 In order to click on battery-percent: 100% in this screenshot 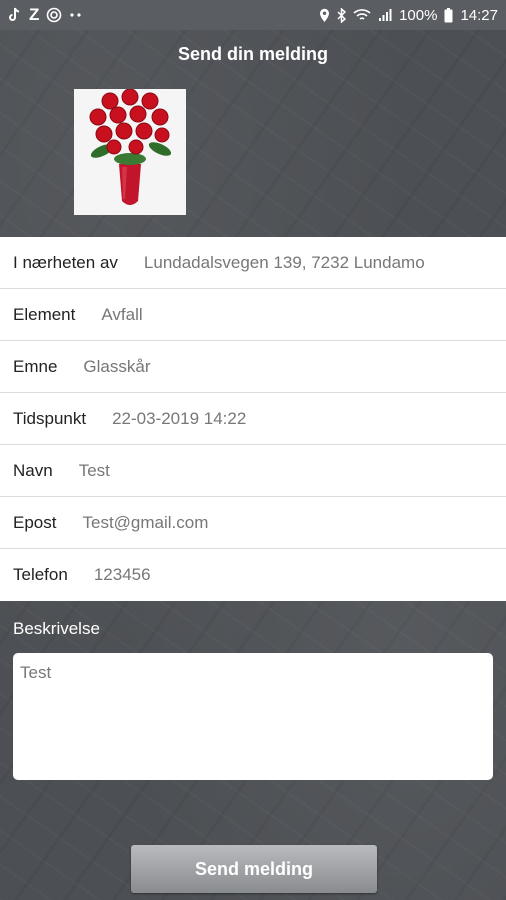, I will do `click(418, 15)`.